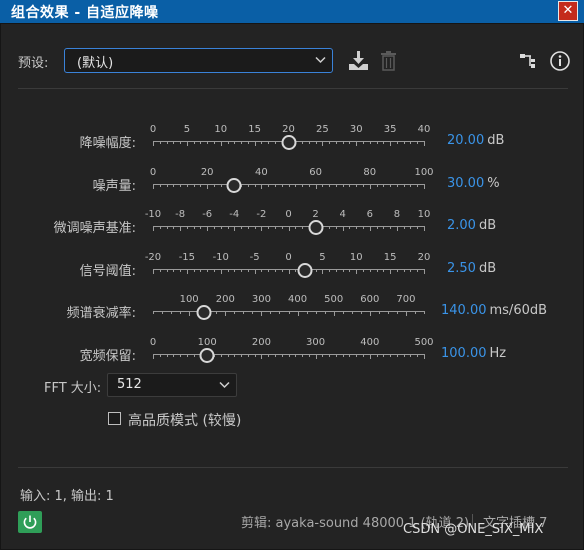 The height and width of the screenshot is (550, 584). What do you see at coordinates (389, 61) in the screenshot?
I see `trash-icon` at bounding box center [389, 61].